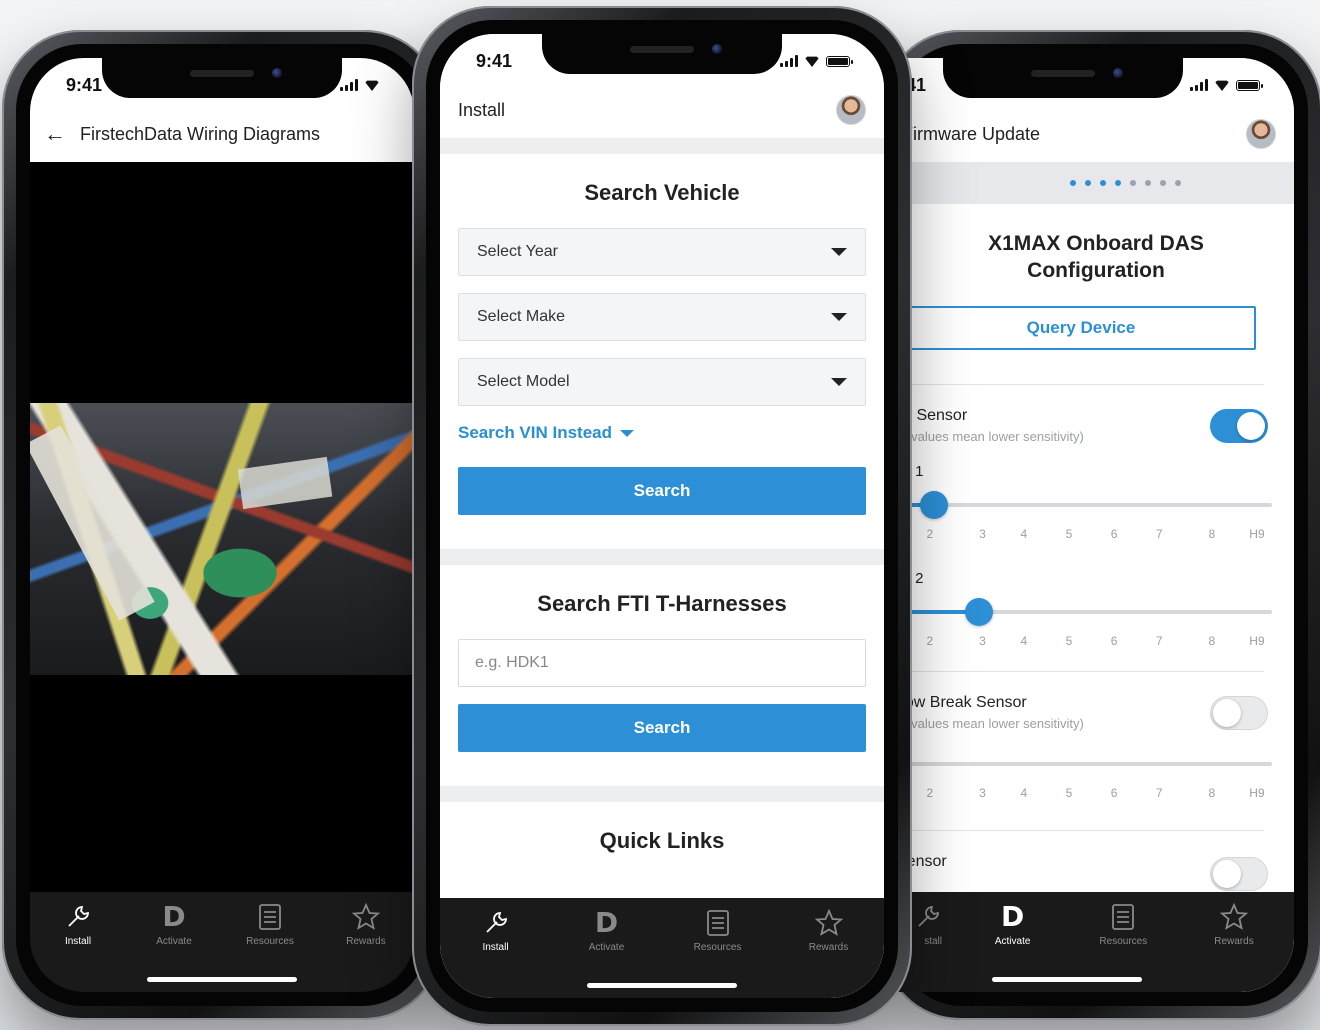  Describe the element at coordinates (1076, 328) in the screenshot. I see `query-device-button: Query Device` at that location.